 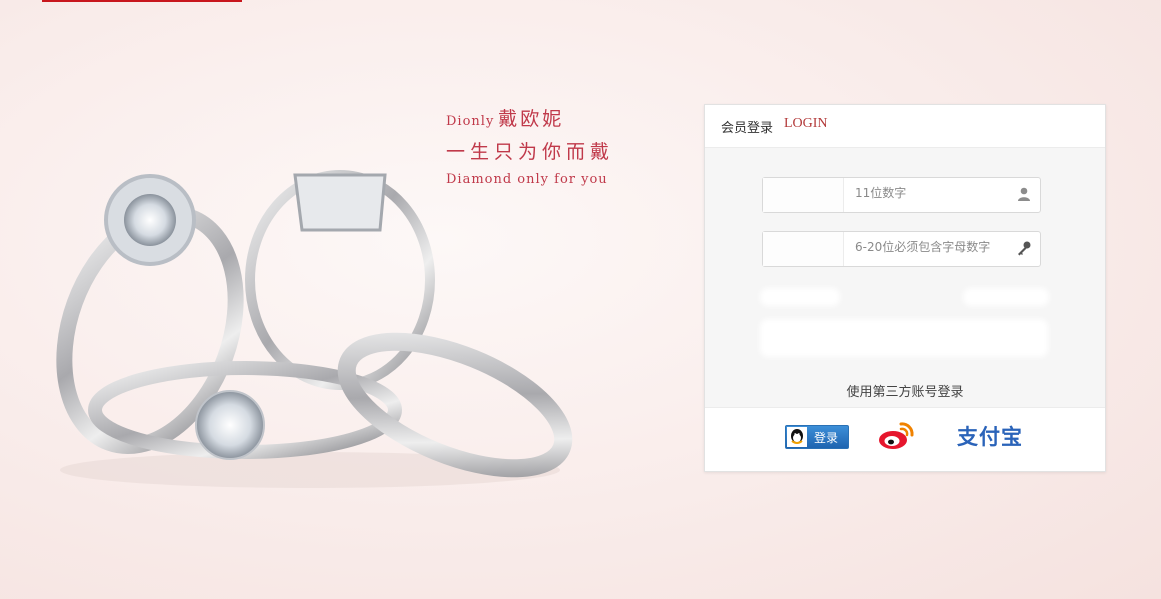 I want to click on phone-field-label-redacted, so click(x=803, y=195).